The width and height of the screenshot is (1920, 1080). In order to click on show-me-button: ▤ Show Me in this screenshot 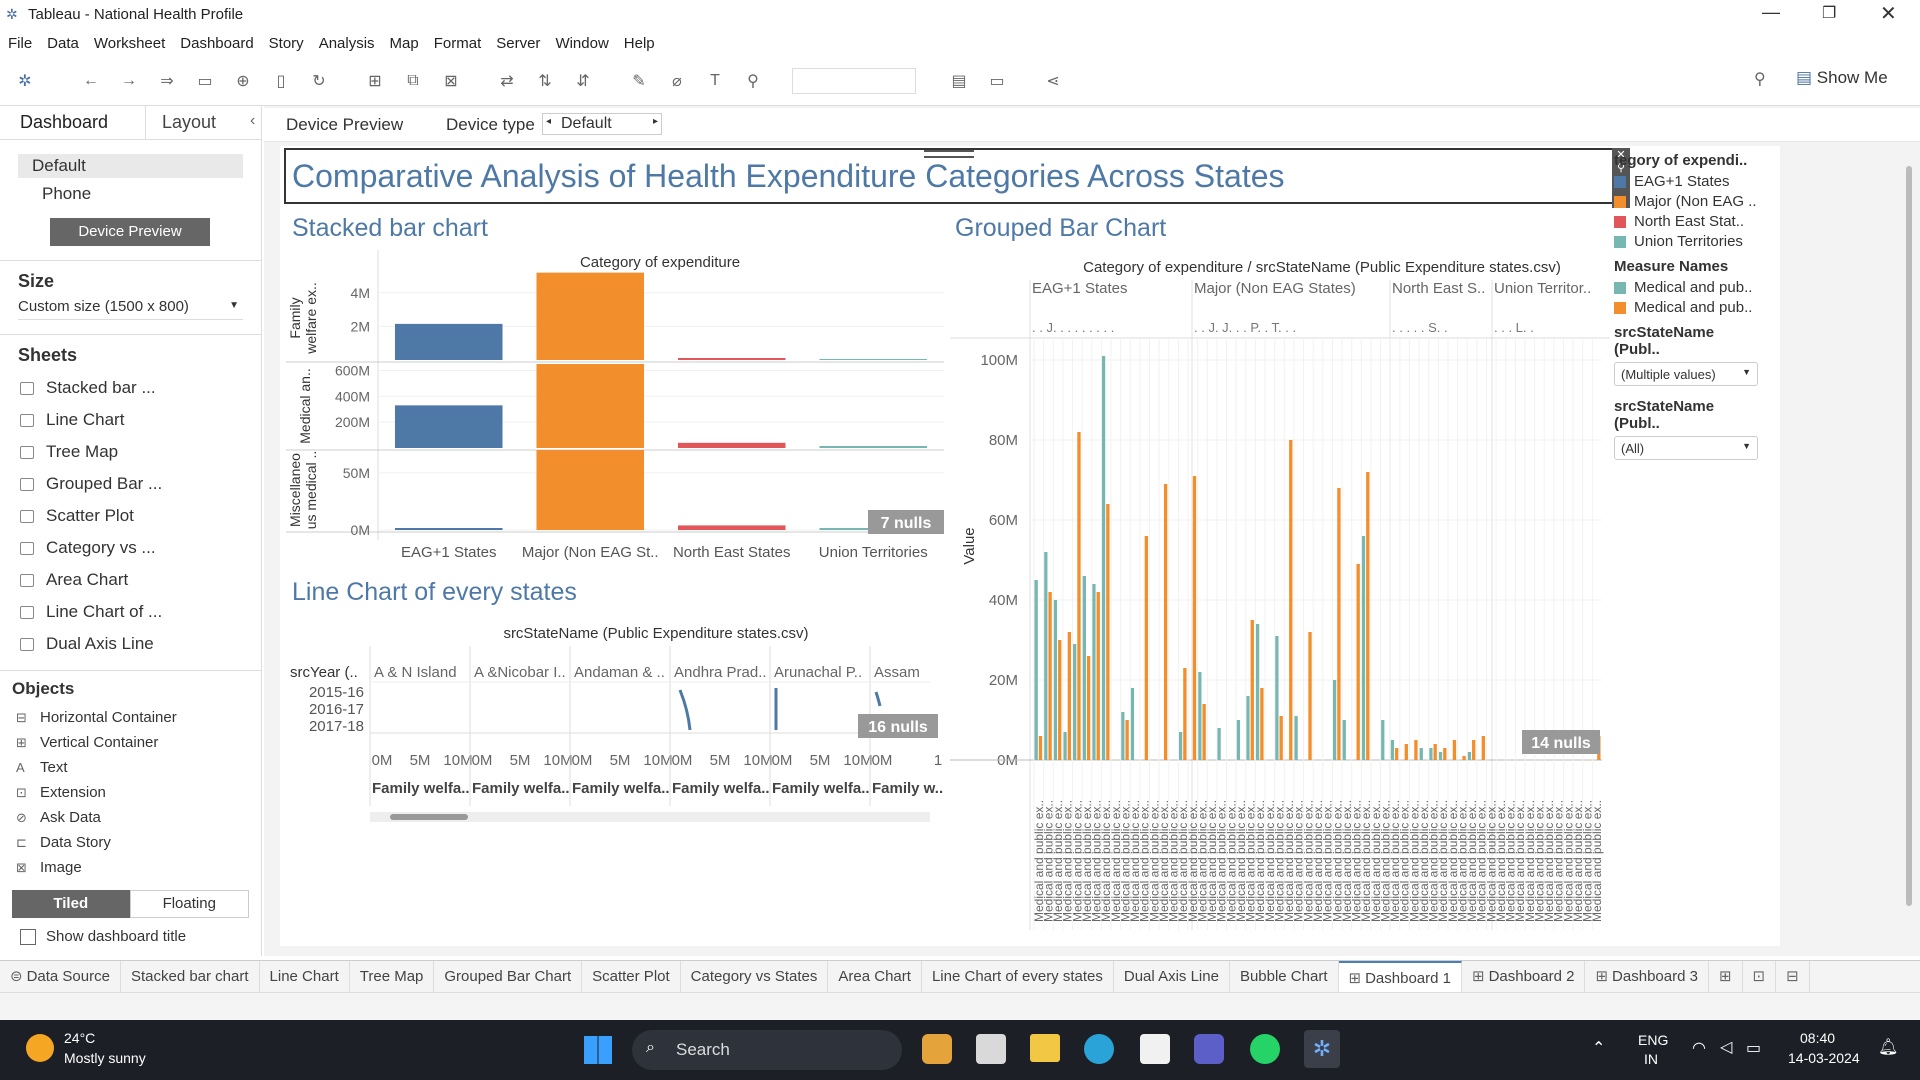, I will do `click(1842, 78)`.